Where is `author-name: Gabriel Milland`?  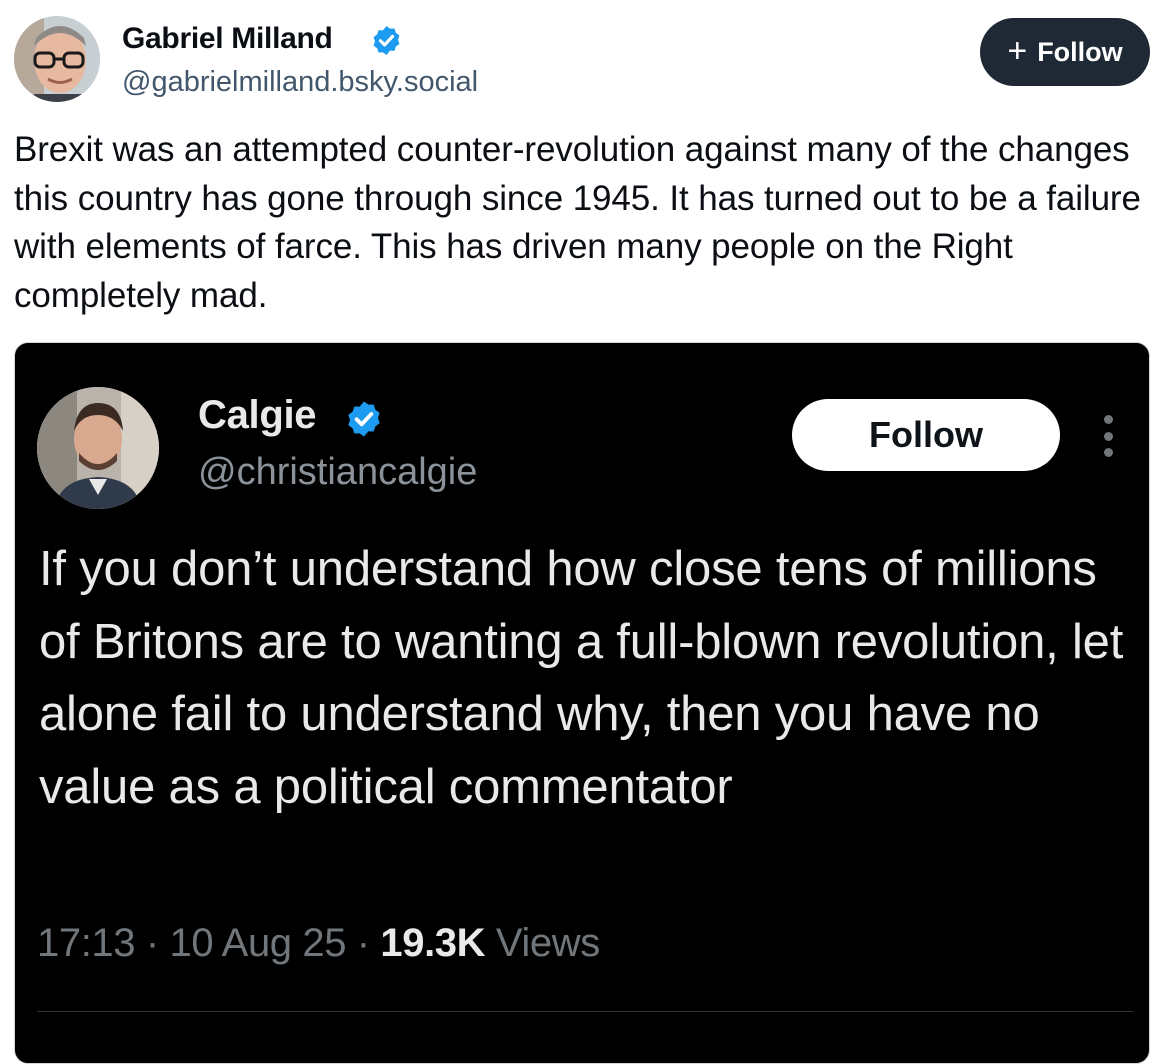
author-name: Gabriel Milland is located at coordinates (227, 39).